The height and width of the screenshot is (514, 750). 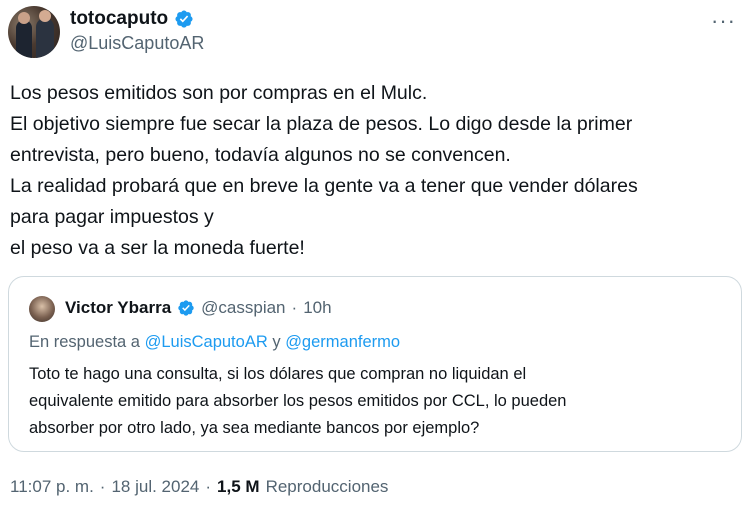 I want to click on author-handle: @LuisCaputoAR, so click(x=137, y=43).